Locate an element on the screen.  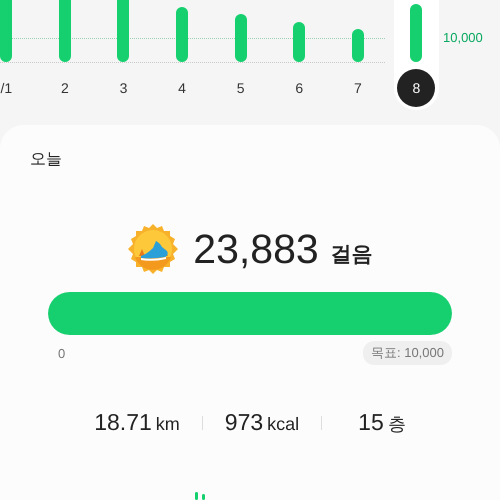
stat-value: 15 is located at coordinates (371, 422).